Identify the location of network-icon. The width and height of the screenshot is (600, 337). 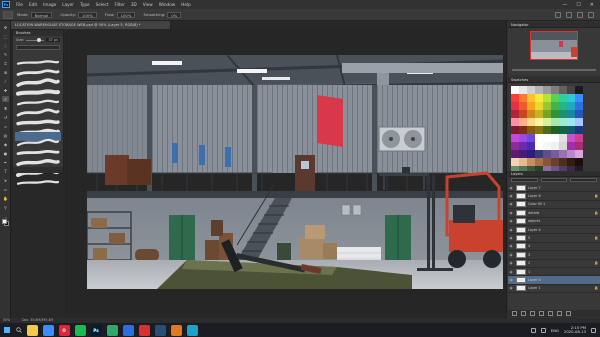
(533, 330).